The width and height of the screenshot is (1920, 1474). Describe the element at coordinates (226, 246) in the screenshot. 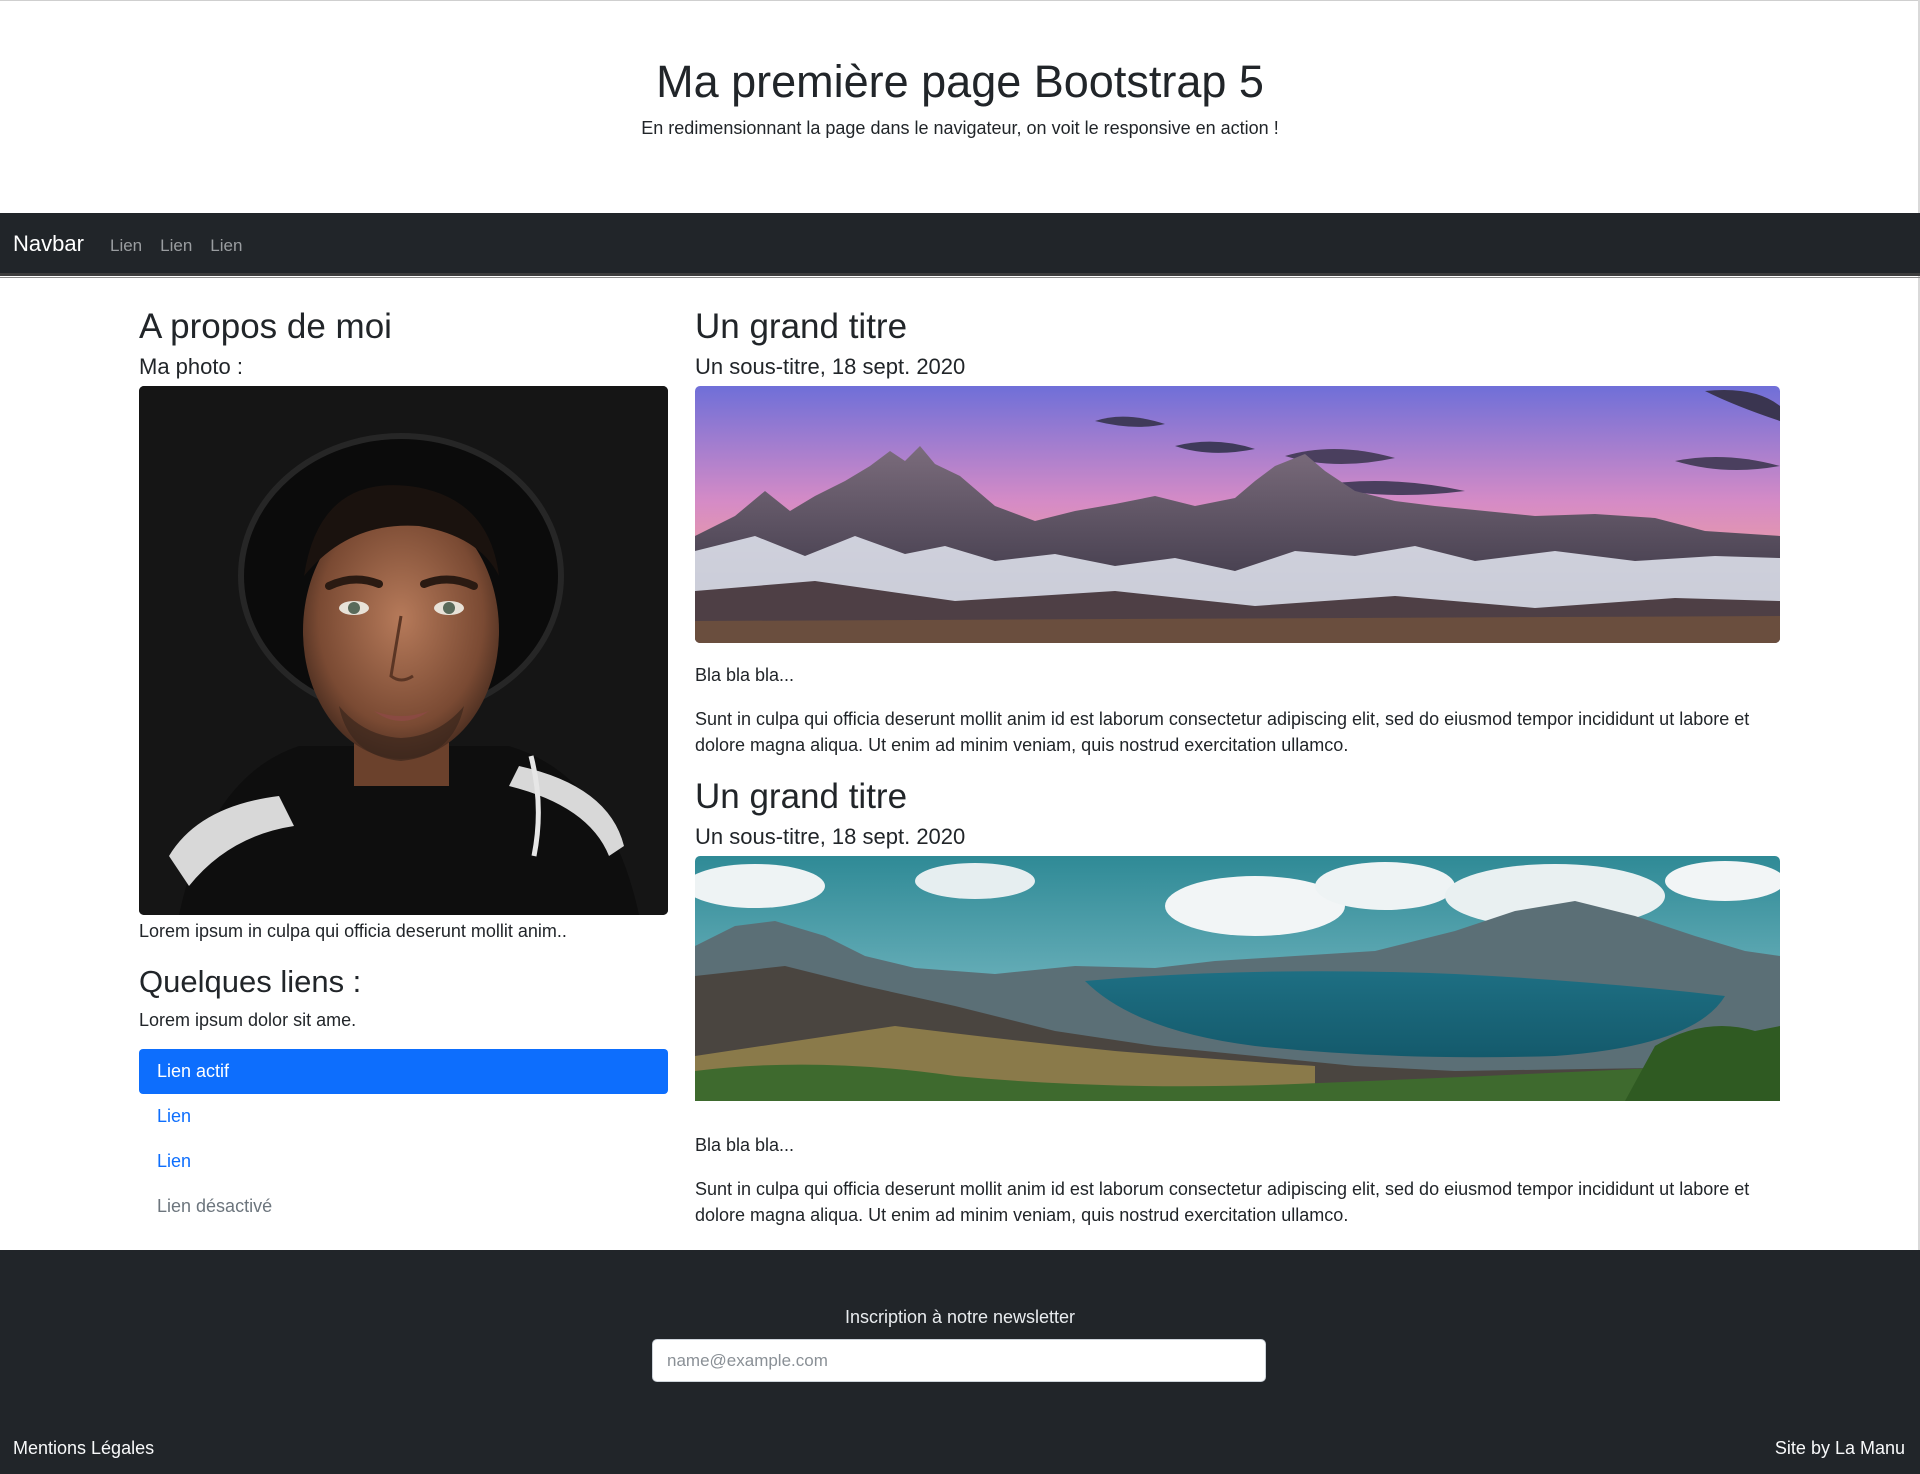

I see `navbar-link-3: Lien` at that location.